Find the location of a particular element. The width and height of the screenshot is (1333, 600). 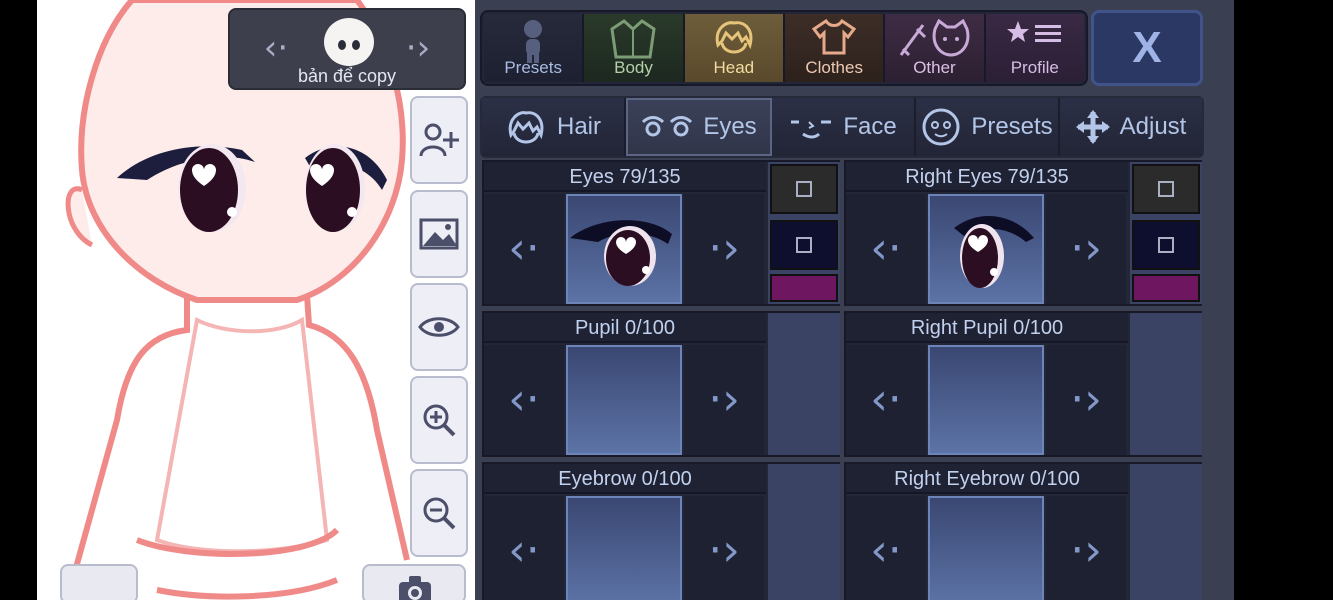

hair-icon is located at coordinates (526, 127).